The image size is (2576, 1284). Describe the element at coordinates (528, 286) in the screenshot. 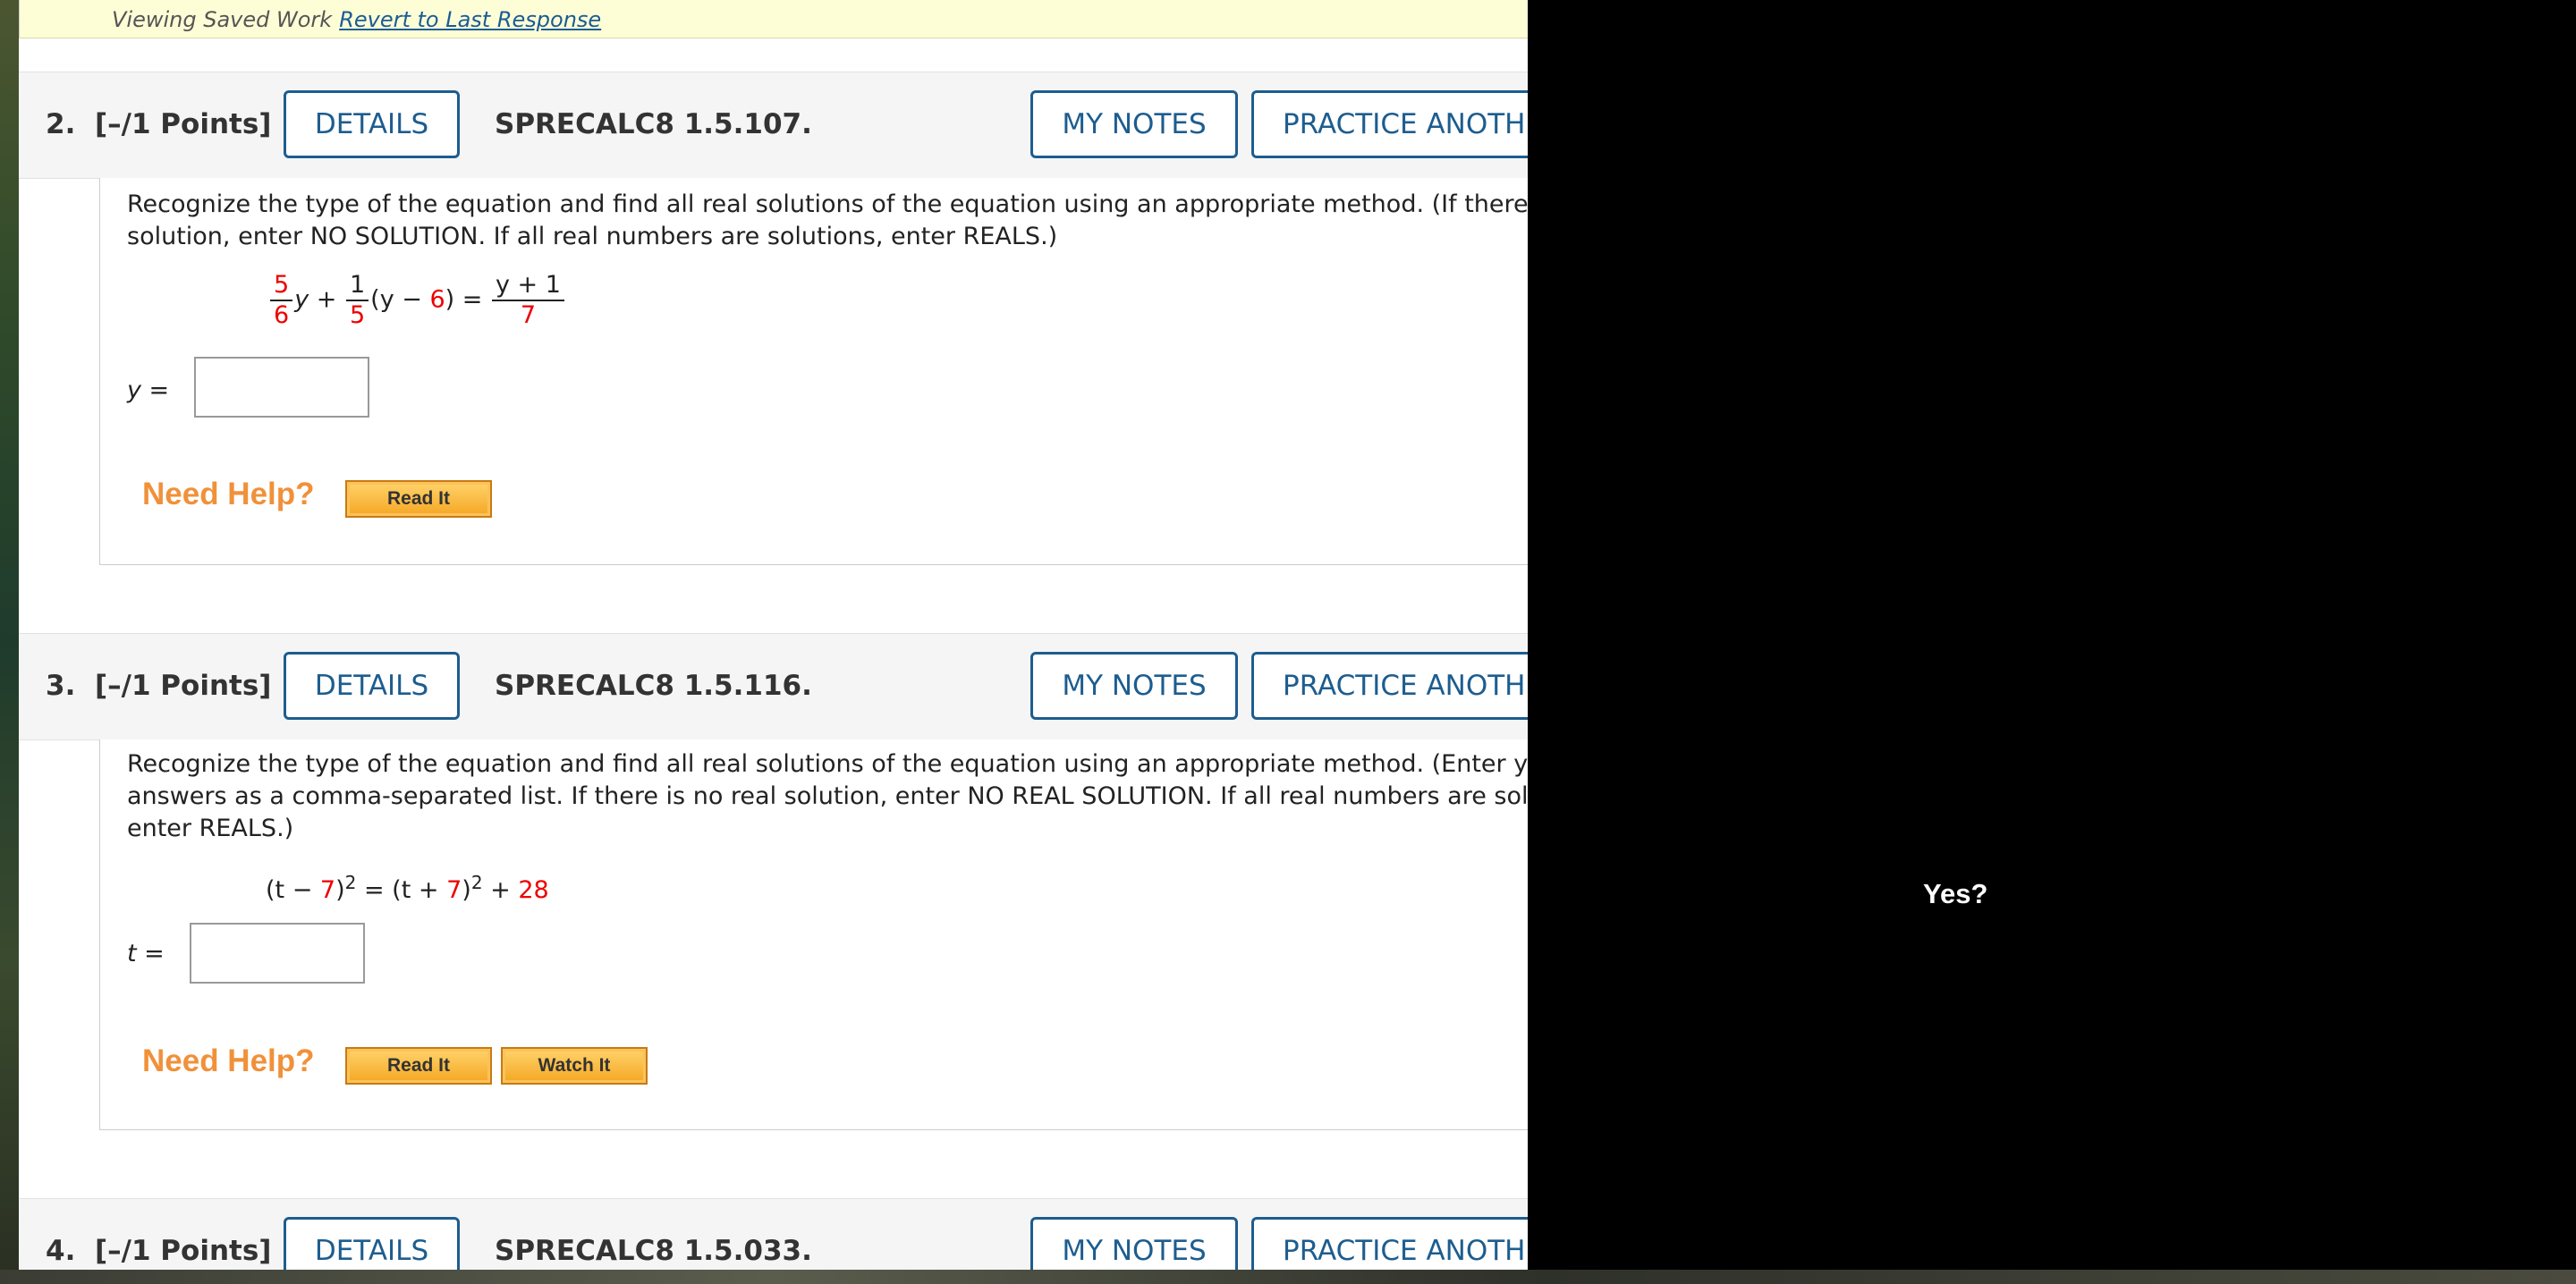

I see `fraction-numerator: y + 1` at that location.